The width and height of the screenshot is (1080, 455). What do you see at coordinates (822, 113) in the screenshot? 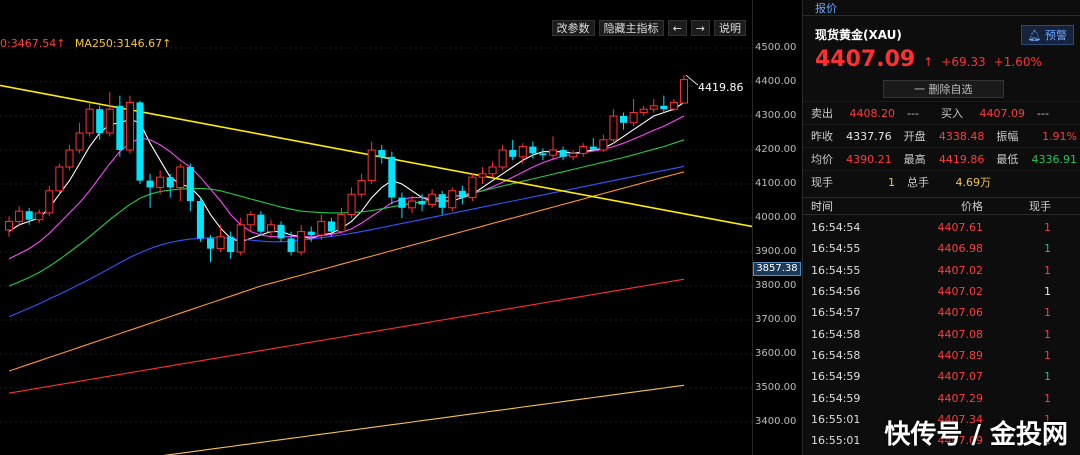
I see `quote-label: 卖出` at bounding box center [822, 113].